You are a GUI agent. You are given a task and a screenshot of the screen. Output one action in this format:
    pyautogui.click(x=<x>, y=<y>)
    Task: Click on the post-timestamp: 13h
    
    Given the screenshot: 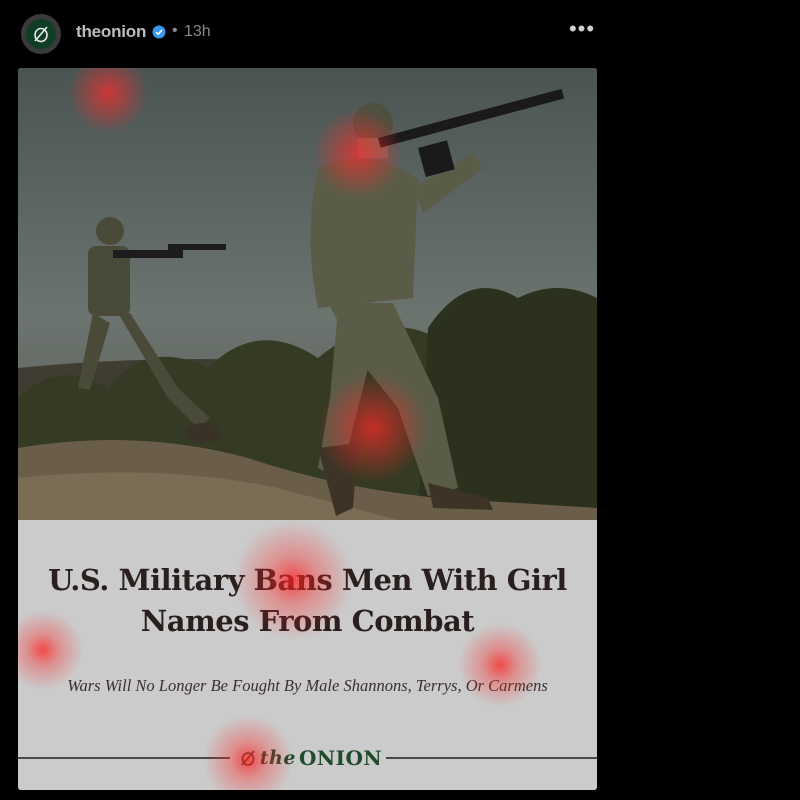 What is the action you would take?
    pyautogui.click(x=197, y=31)
    